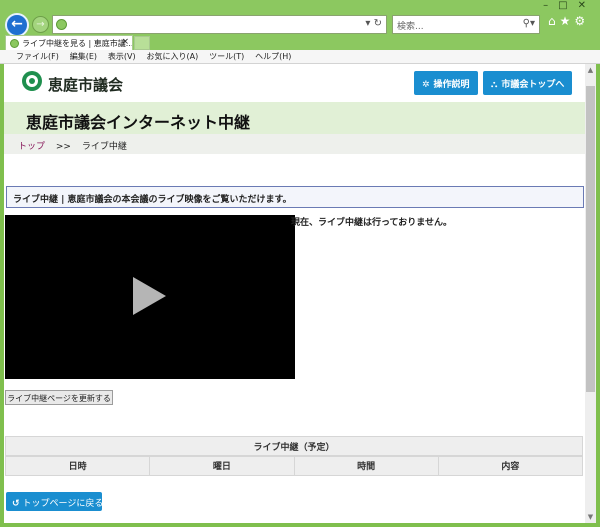 This screenshot has width=600, height=527. I want to click on settings-gear-icon: ⚙, so click(581, 21).